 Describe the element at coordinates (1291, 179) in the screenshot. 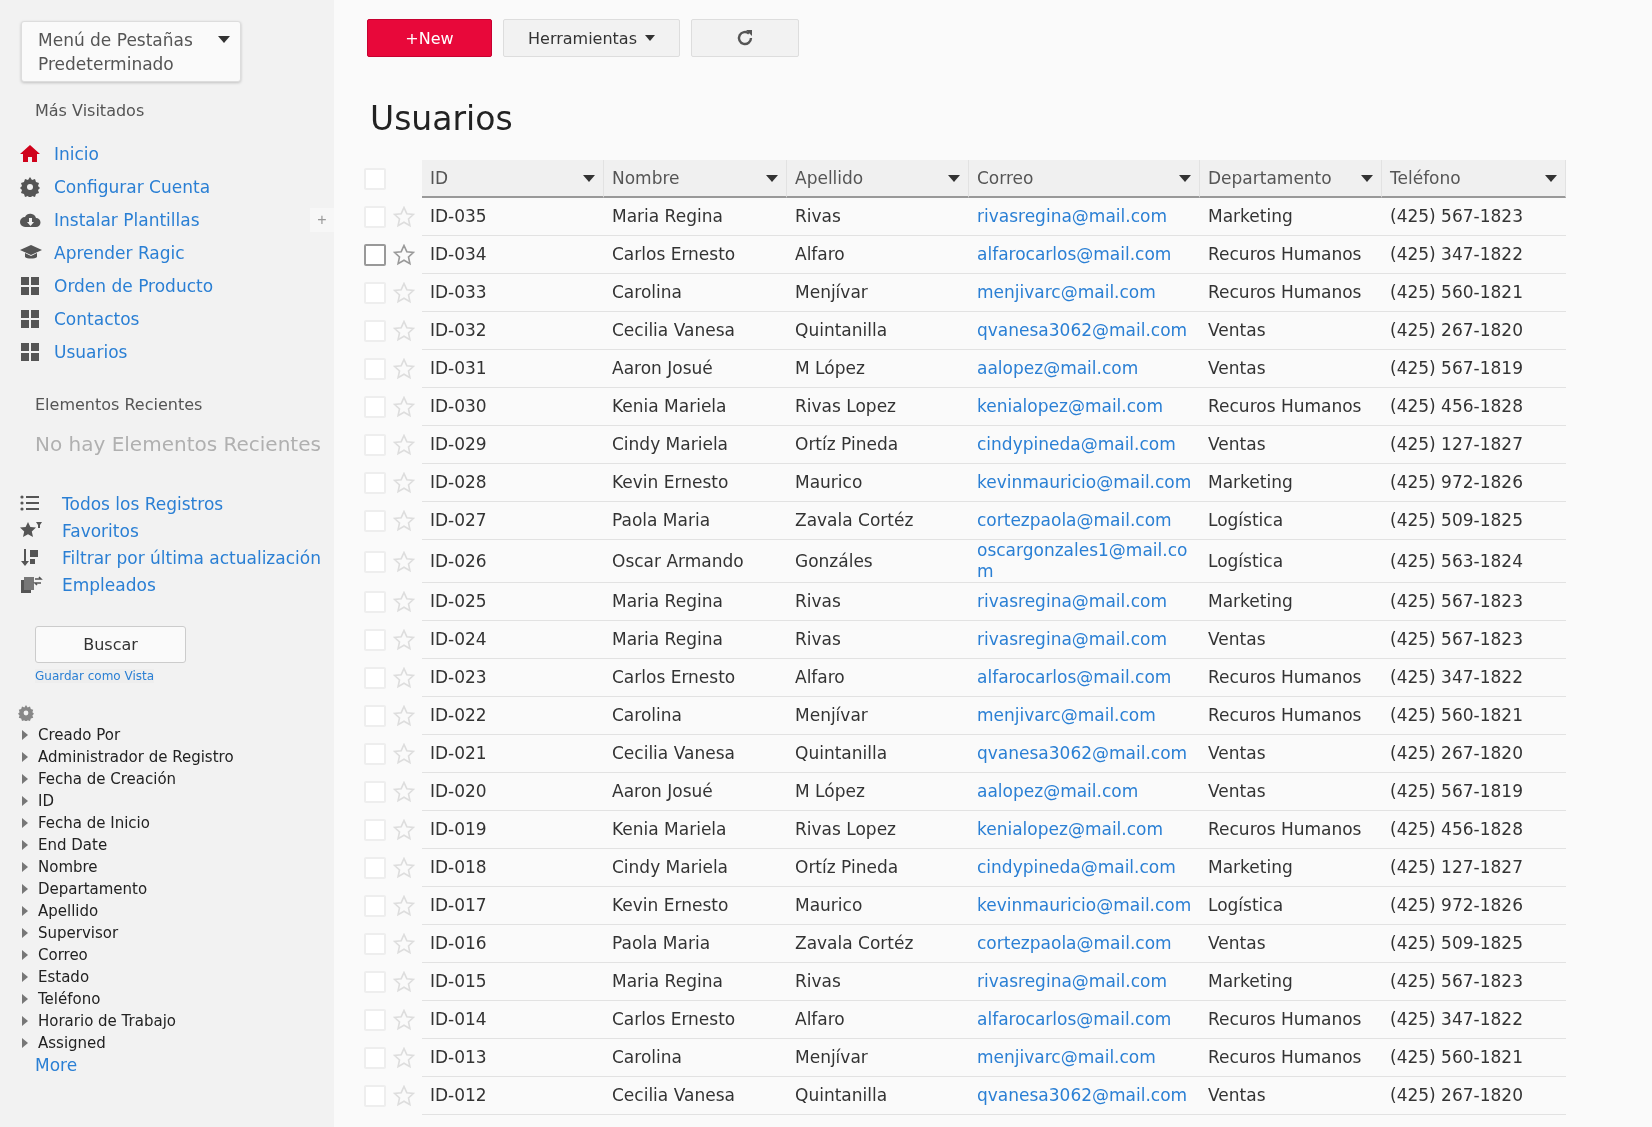

I see `column-header: Departamento` at that location.